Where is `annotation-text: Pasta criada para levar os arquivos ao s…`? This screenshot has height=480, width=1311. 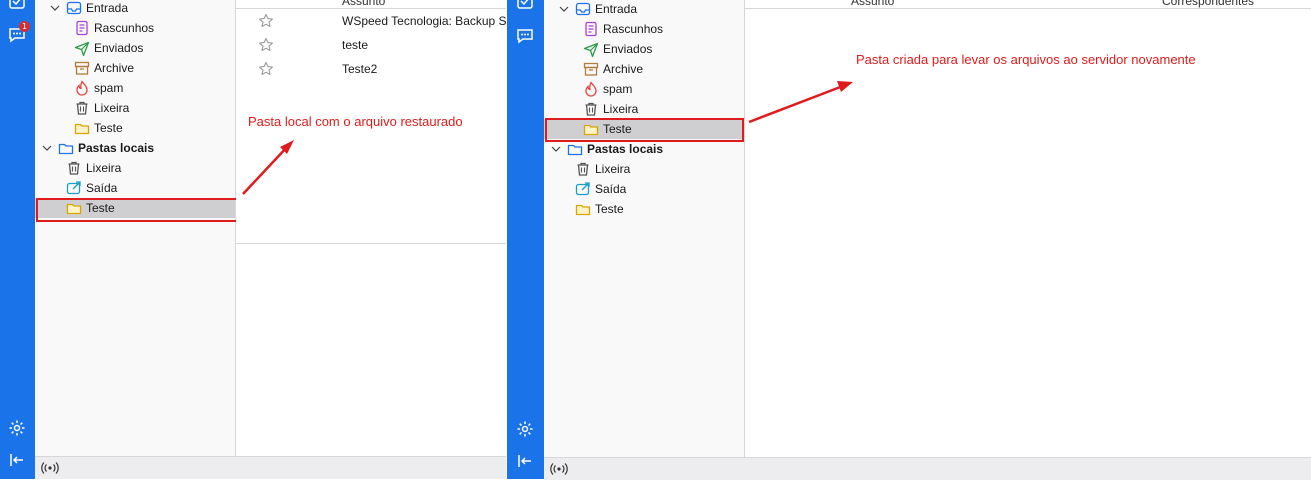 annotation-text: Pasta criada para levar os arquivos ao s… is located at coordinates (1026, 59).